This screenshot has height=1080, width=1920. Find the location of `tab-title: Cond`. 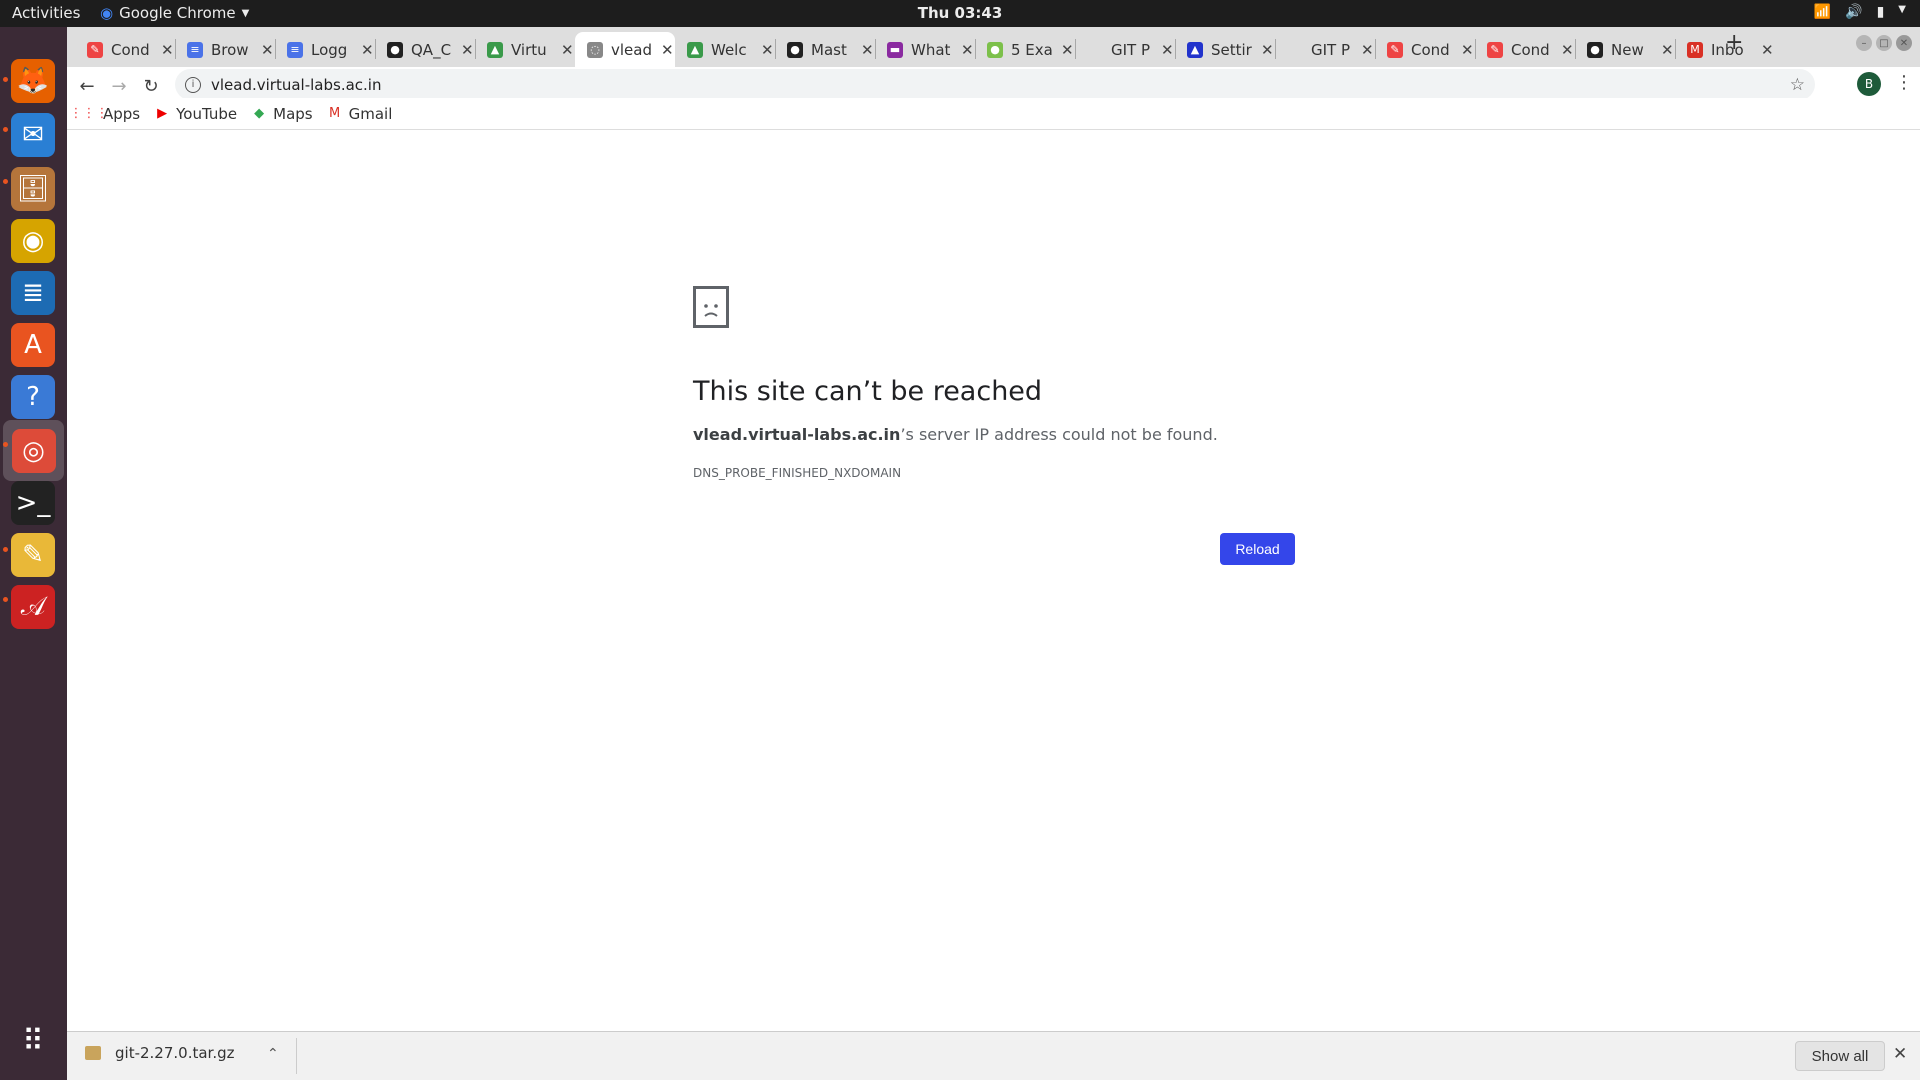

tab-title: Cond is located at coordinates (1530, 49).